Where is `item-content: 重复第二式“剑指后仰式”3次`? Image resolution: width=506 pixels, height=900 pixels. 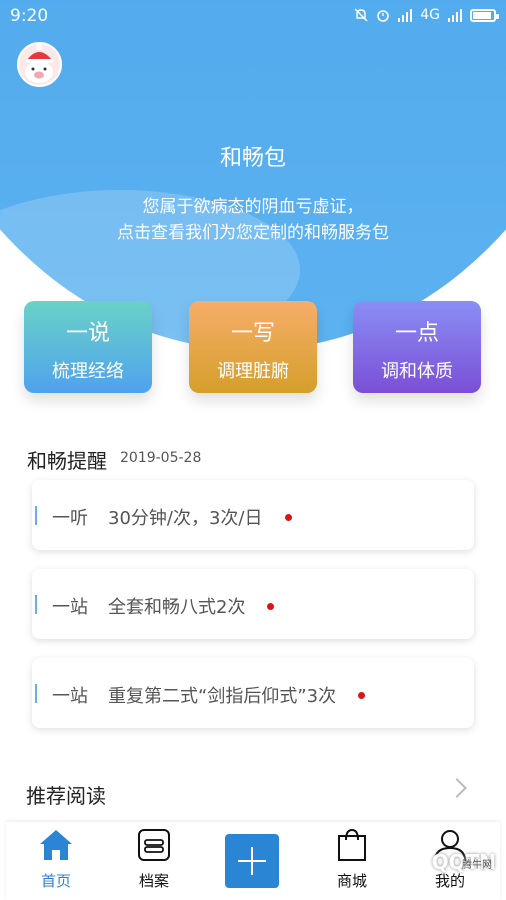 item-content: 重复第二式“剑指后仰式”3次 is located at coordinates (222, 696).